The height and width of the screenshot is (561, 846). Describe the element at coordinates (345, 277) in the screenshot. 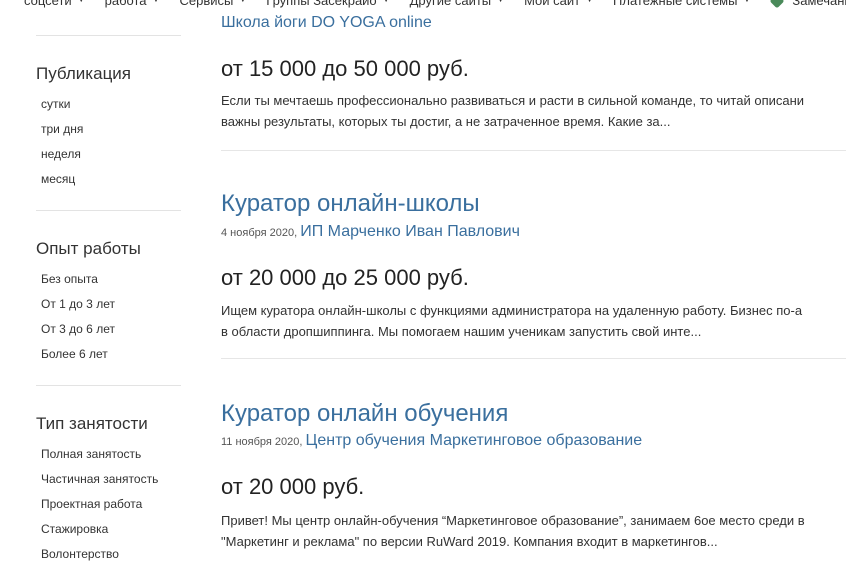

I see `vacancy-salary: от 20 000 до 25 000 руб.` at that location.